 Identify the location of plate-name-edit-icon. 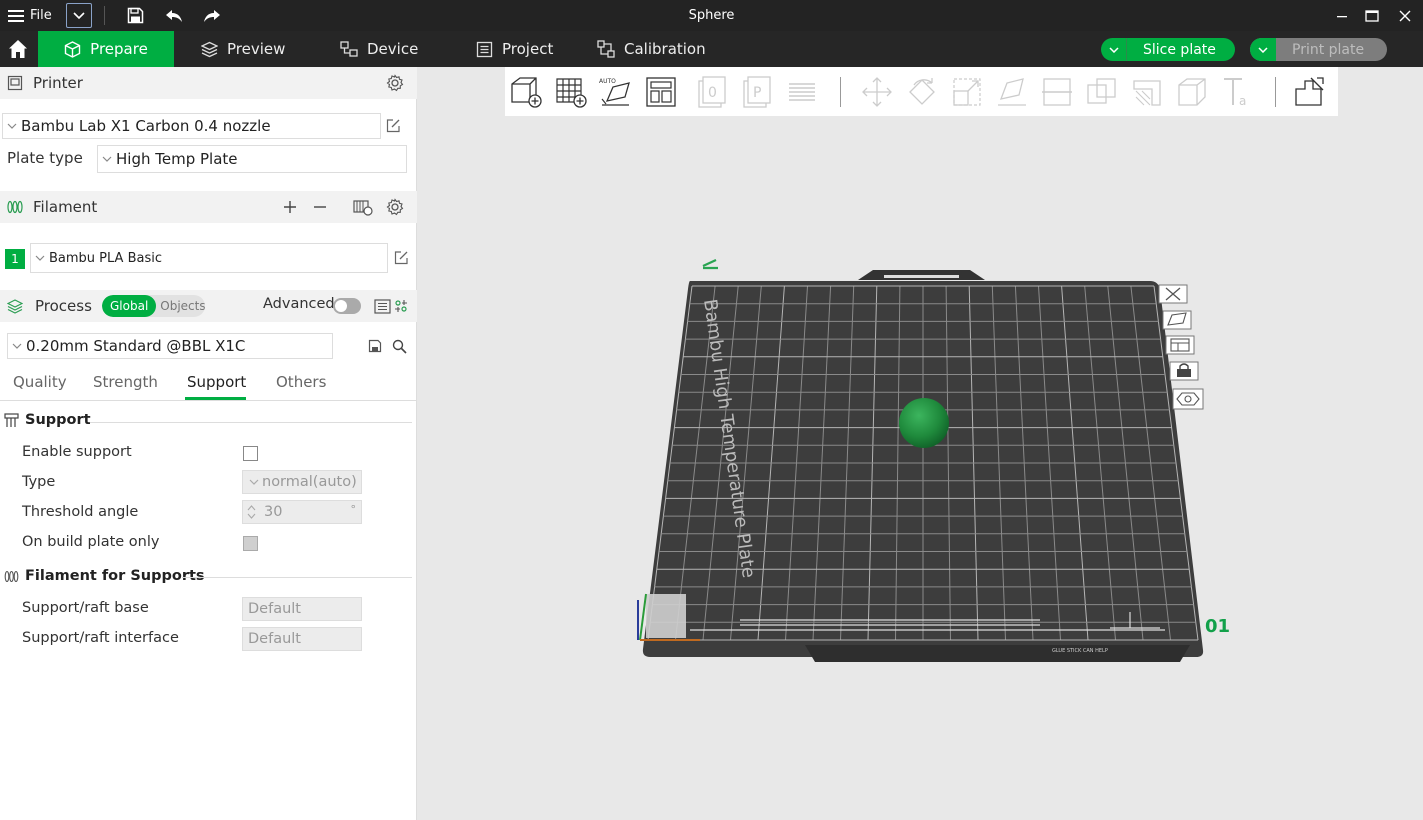
(710, 264).